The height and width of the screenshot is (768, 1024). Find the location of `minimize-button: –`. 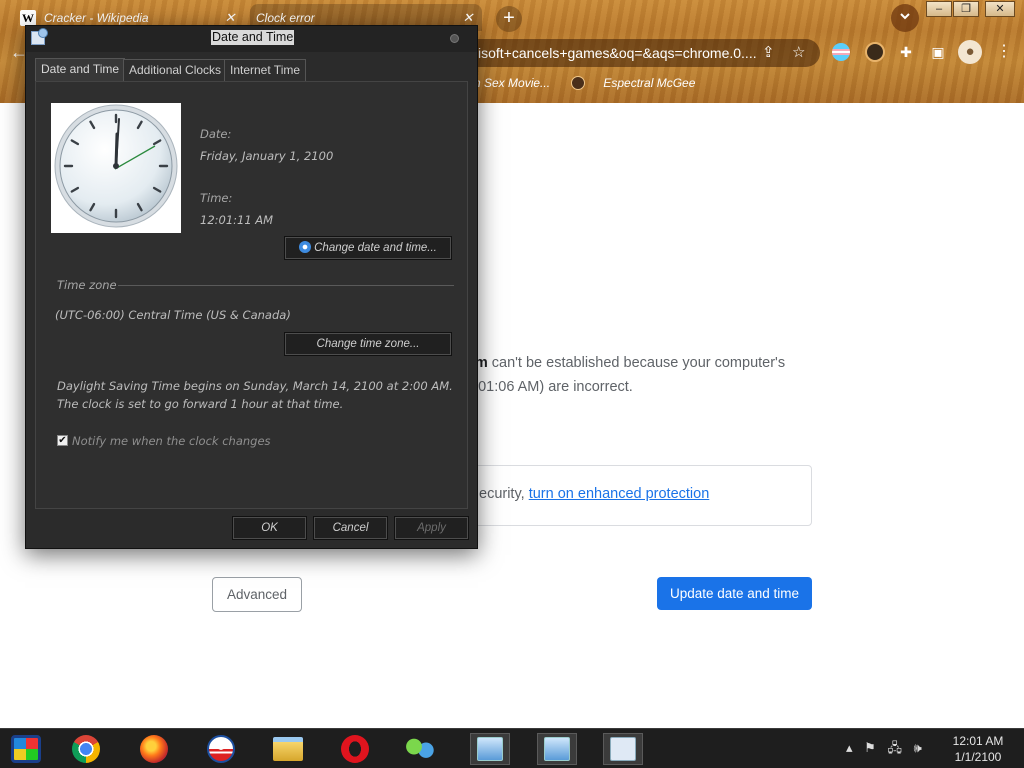

minimize-button: – is located at coordinates (939, 9).